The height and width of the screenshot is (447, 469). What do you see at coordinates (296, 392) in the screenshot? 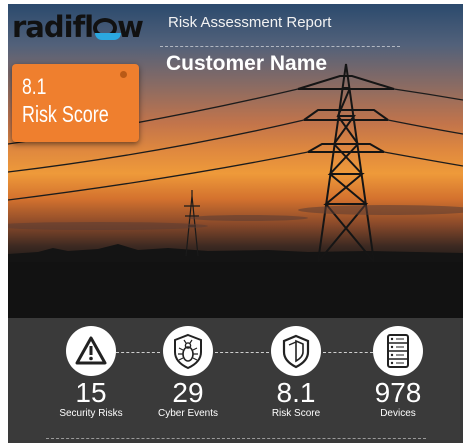
I see `stat-value: 8.1` at bounding box center [296, 392].